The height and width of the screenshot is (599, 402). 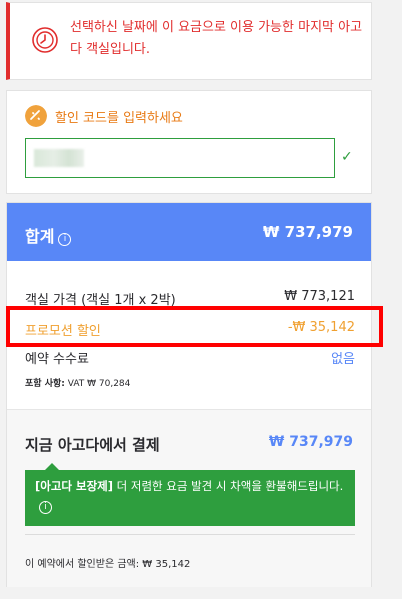 I want to click on price-guarantee-banner: [아고다 보장제] 더 저렴한 요금 발견 시 차액을 환불해드립니다. i, so click(x=190, y=494).